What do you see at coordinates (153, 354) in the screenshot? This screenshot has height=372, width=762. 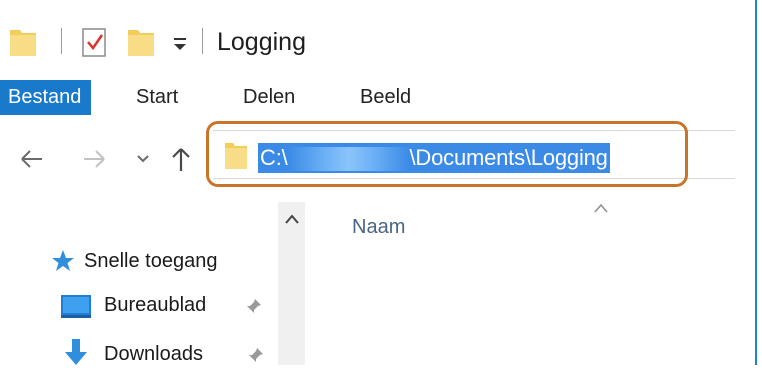 I see `sidebar-item-label: Downloads` at bounding box center [153, 354].